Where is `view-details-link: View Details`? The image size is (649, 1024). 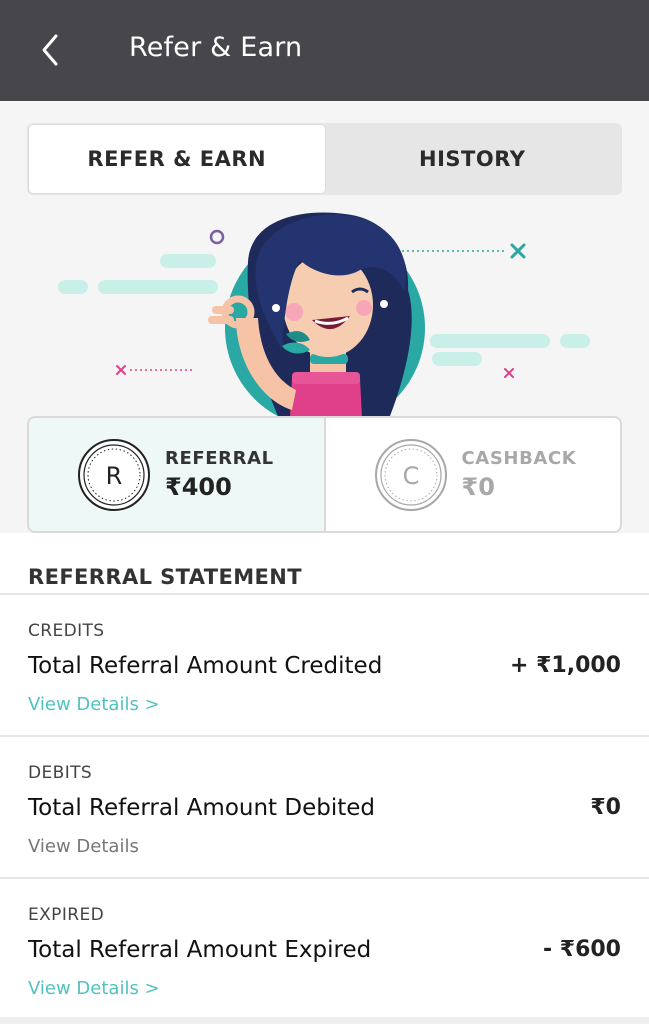 view-details-link: View Details is located at coordinates (83, 846).